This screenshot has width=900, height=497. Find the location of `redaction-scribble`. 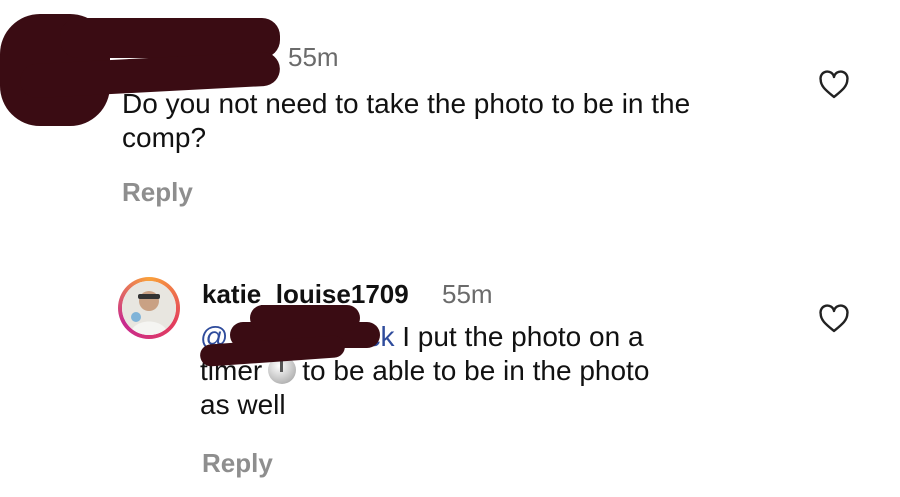

redaction-scribble is located at coordinates (305, 318).